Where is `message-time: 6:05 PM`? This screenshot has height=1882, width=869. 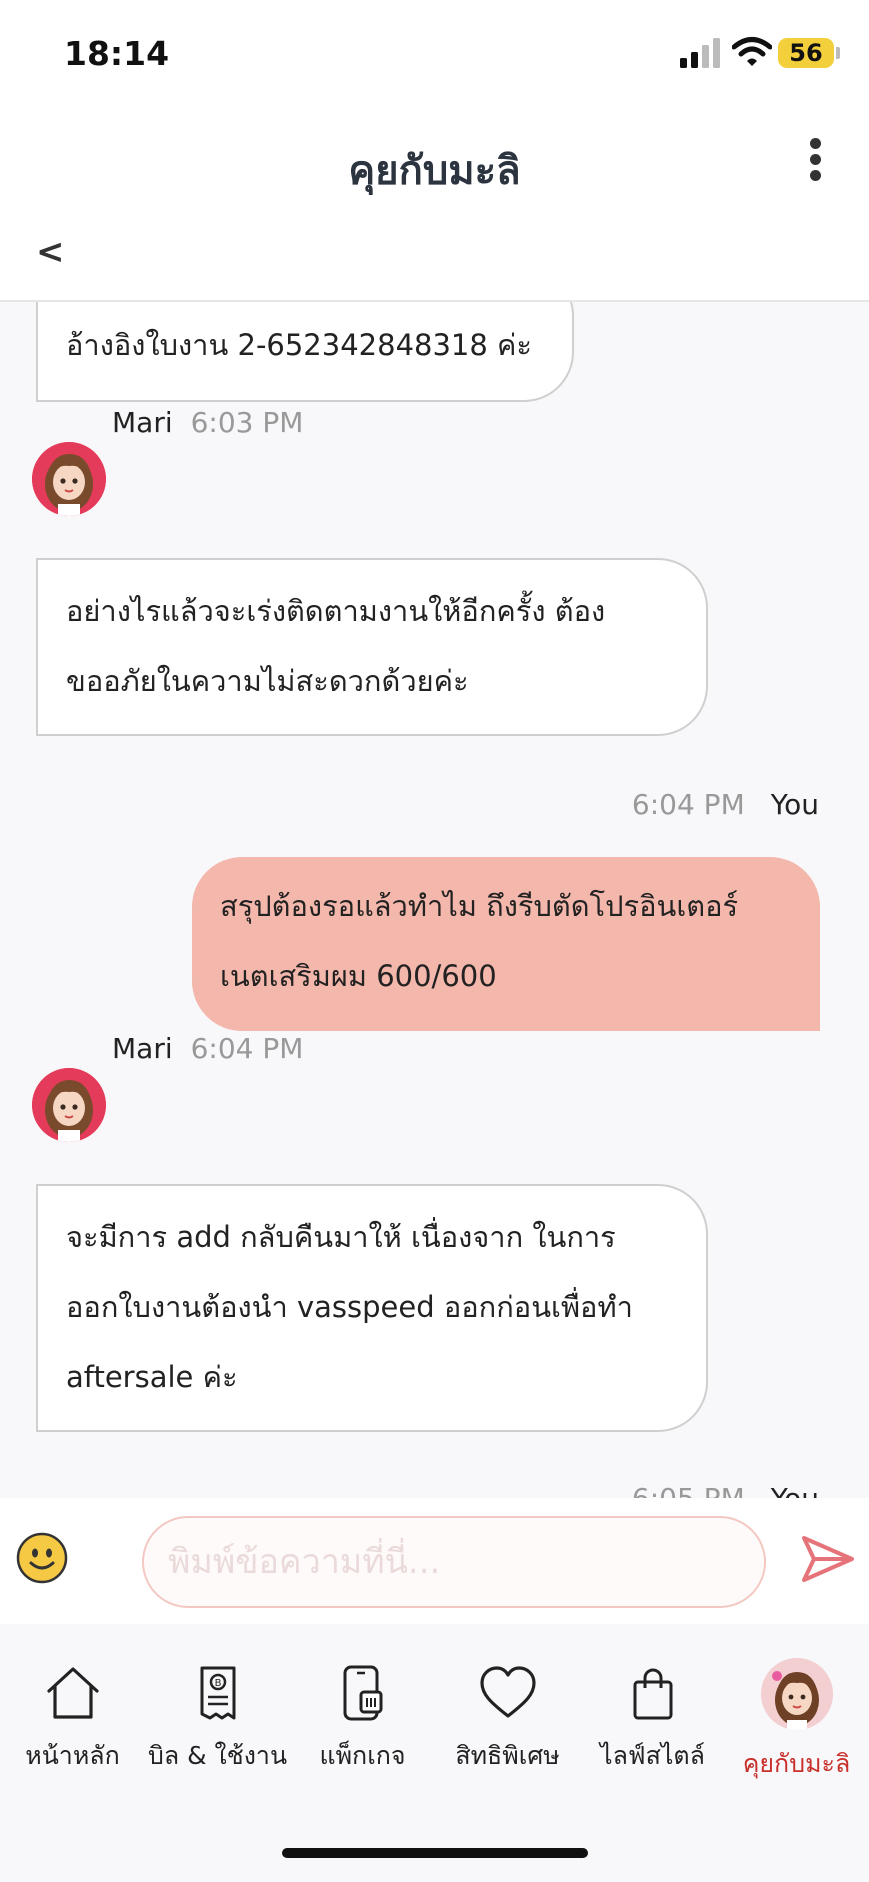
message-time: 6:05 PM is located at coordinates (688, 1490).